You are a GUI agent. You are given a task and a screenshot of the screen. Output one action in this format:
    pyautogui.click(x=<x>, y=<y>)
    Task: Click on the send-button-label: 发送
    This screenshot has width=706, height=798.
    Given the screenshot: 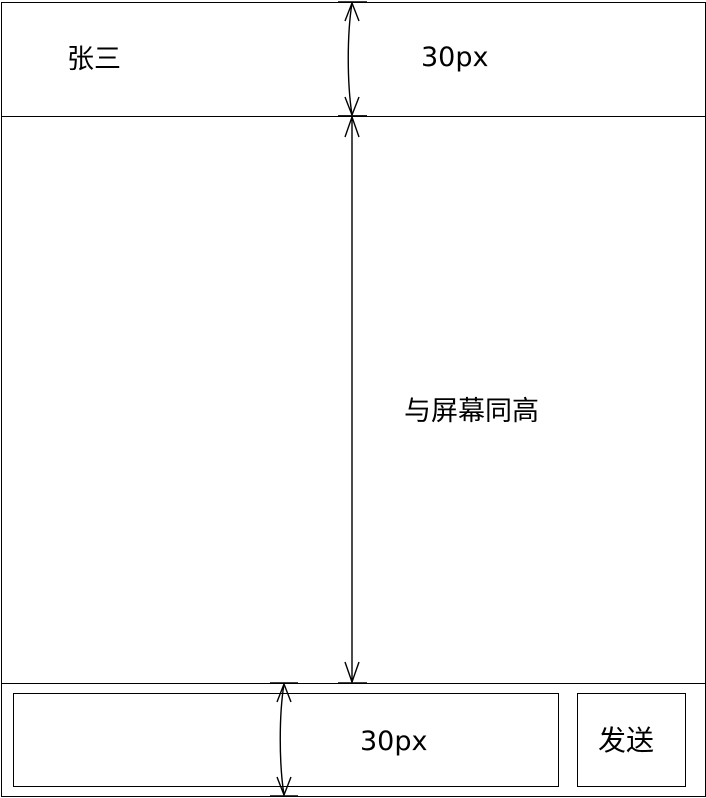 What is the action you would take?
    pyautogui.click(x=626, y=741)
    